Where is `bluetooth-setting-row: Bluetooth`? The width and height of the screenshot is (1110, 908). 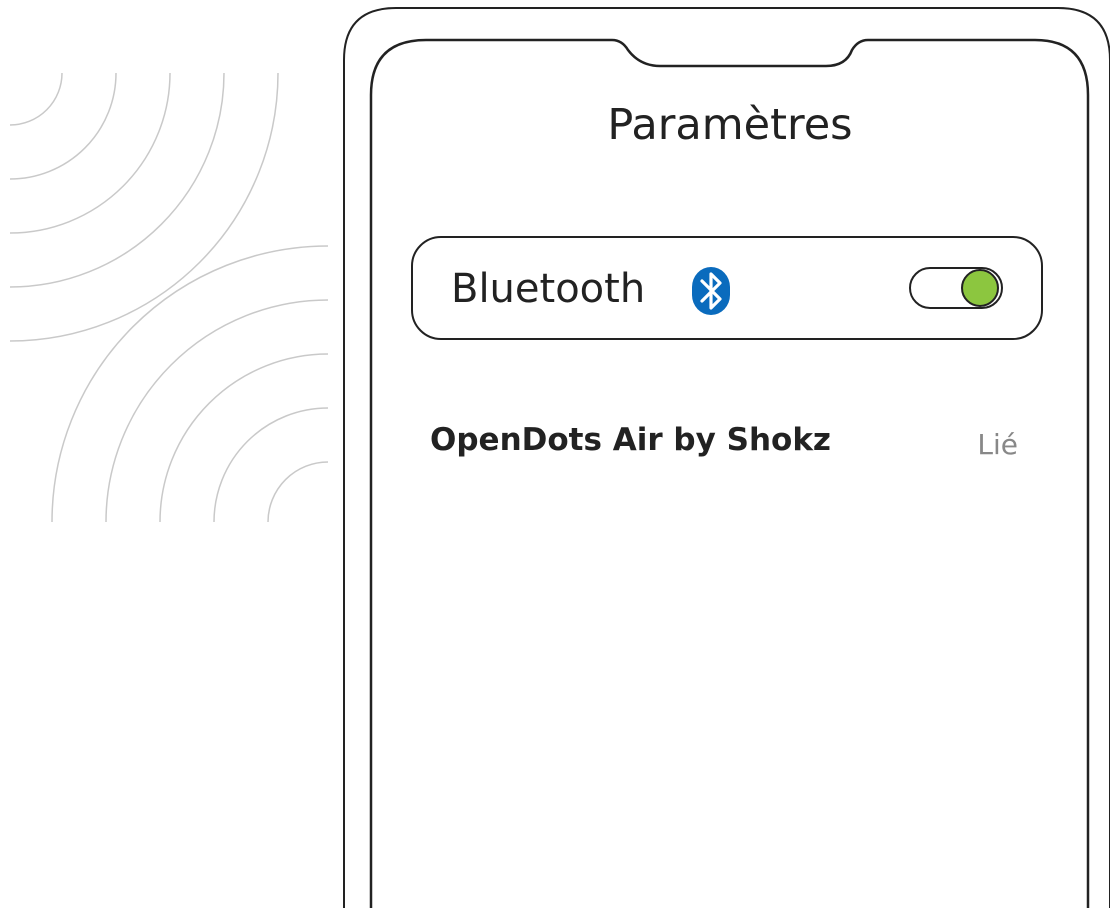
bluetooth-setting-row: Bluetooth is located at coordinates (727, 288).